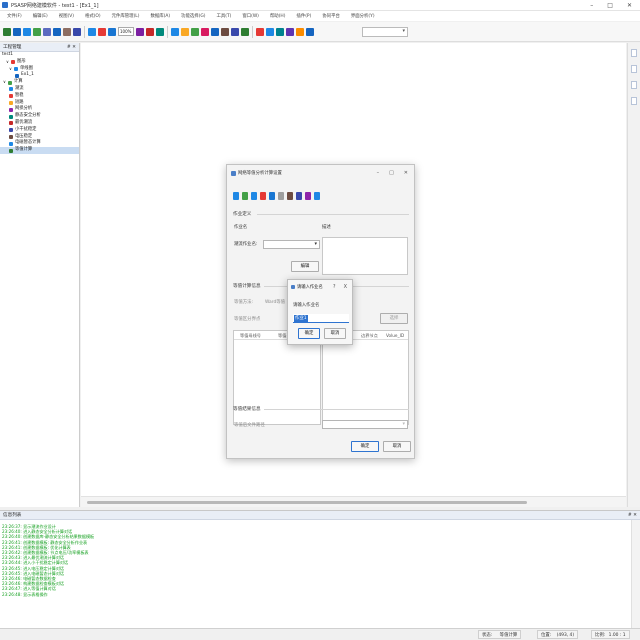 The width and height of the screenshot is (640, 640). What do you see at coordinates (39, 69) in the screenshot?
I see `tree-item: ∨ 单线图` at bounding box center [39, 69].